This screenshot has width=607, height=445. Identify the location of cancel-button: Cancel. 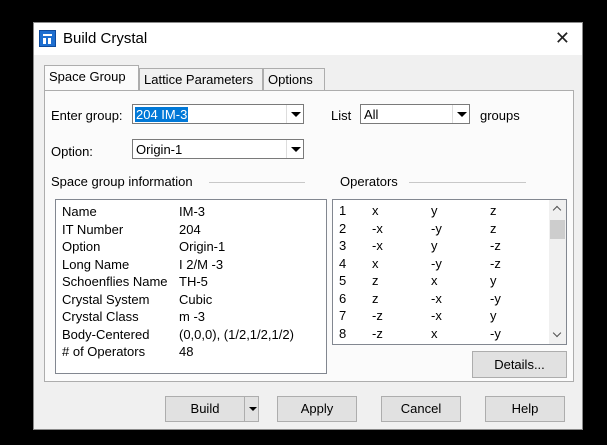
(421, 409).